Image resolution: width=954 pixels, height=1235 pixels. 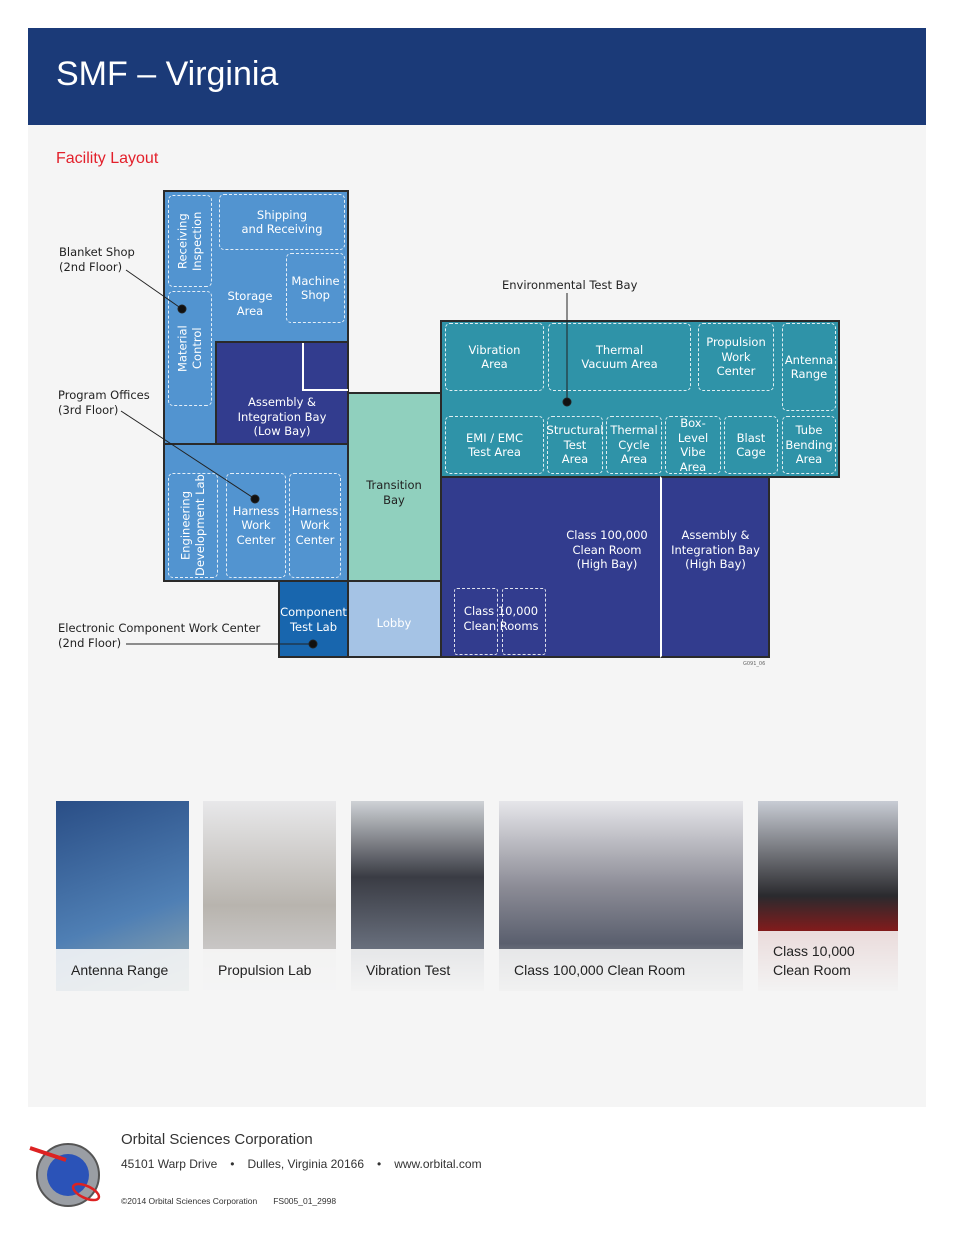 What do you see at coordinates (154, 289) in the screenshot?
I see `leader-blanket-shop` at bounding box center [154, 289].